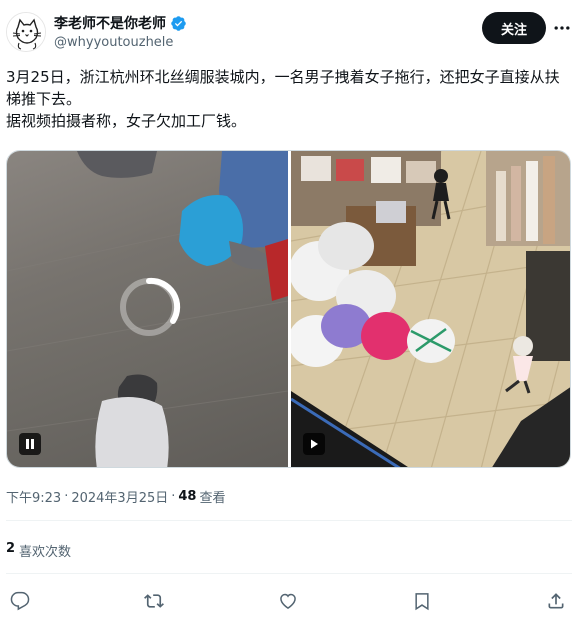 This screenshot has width=586, height=623. I want to click on reply-icon, so click(20, 601).